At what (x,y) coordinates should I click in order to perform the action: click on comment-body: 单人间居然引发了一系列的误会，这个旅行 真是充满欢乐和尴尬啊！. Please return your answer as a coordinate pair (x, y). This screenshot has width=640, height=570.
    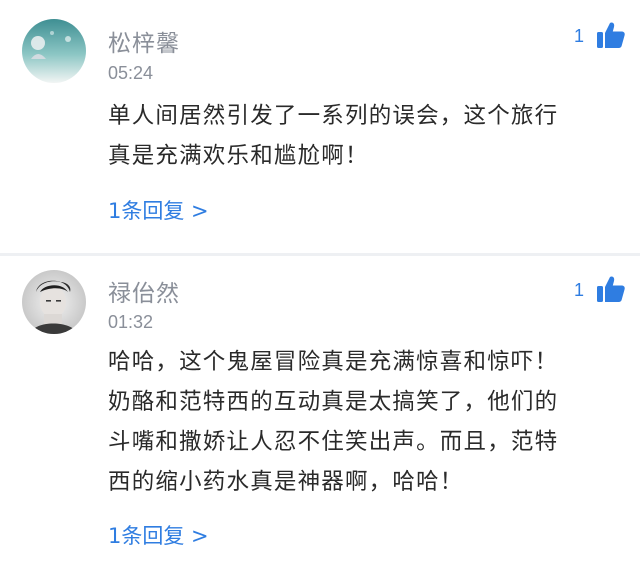
    Looking at the image, I should click on (358, 136).